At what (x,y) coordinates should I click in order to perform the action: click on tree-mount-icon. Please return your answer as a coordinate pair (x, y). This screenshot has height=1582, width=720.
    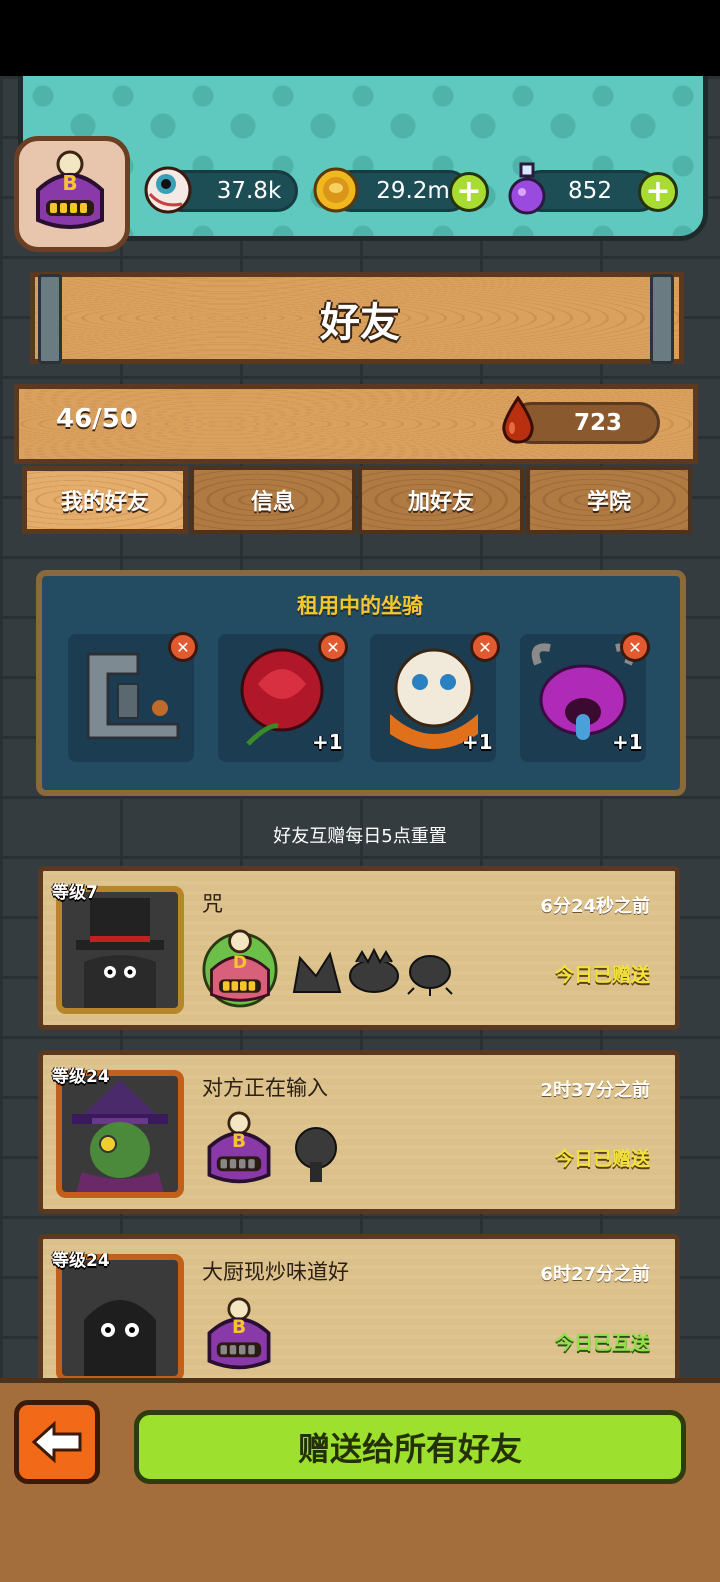
    Looking at the image, I should click on (316, 1154).